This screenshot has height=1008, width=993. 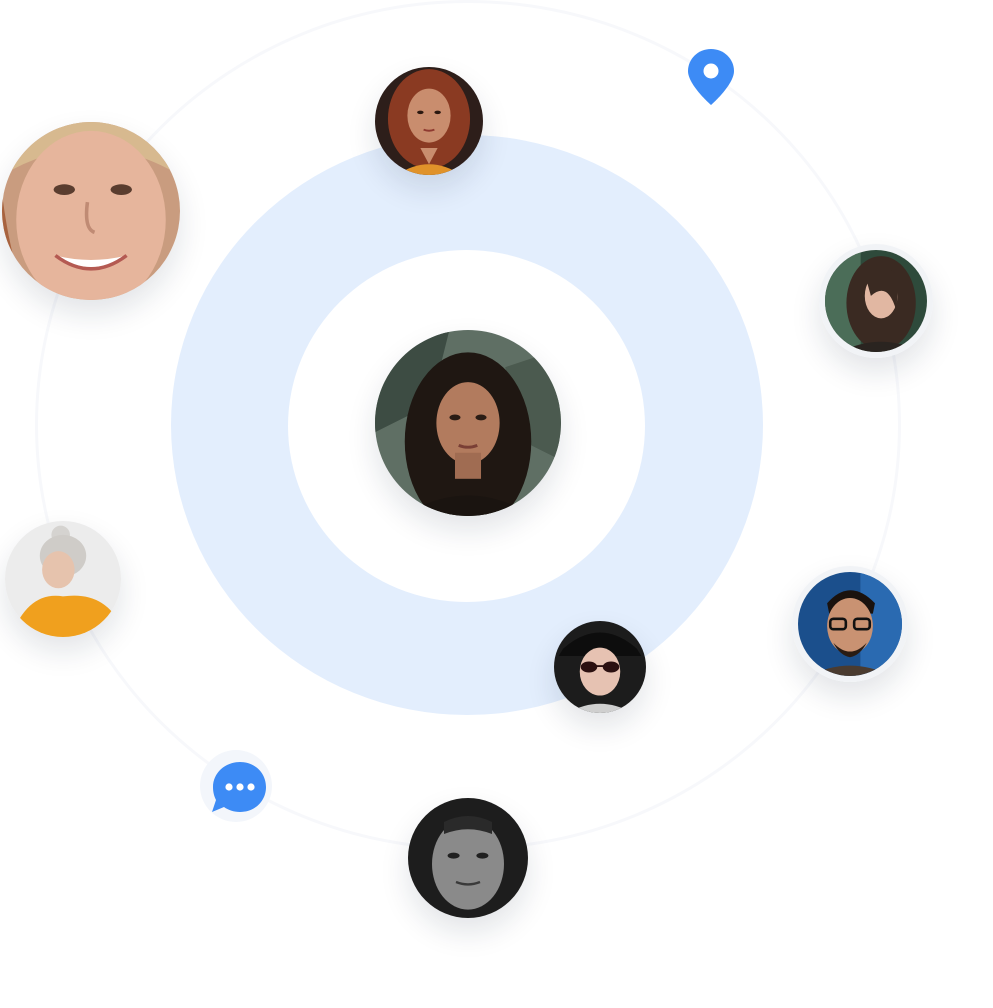 What do you see at coordinates (236, 786) in the screenshot?
I see `chat-bubble-icon` at bounding box center [236, 786].